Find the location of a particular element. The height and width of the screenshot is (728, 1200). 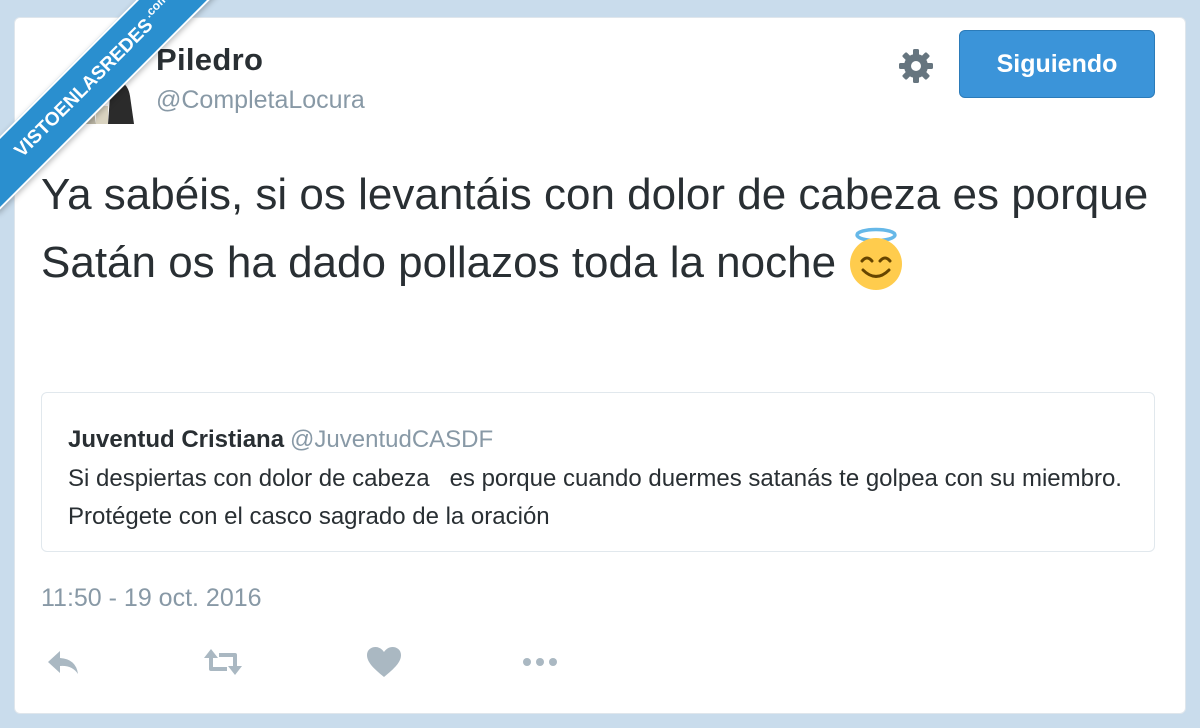

like-icon is located at coordinates (384, 662).